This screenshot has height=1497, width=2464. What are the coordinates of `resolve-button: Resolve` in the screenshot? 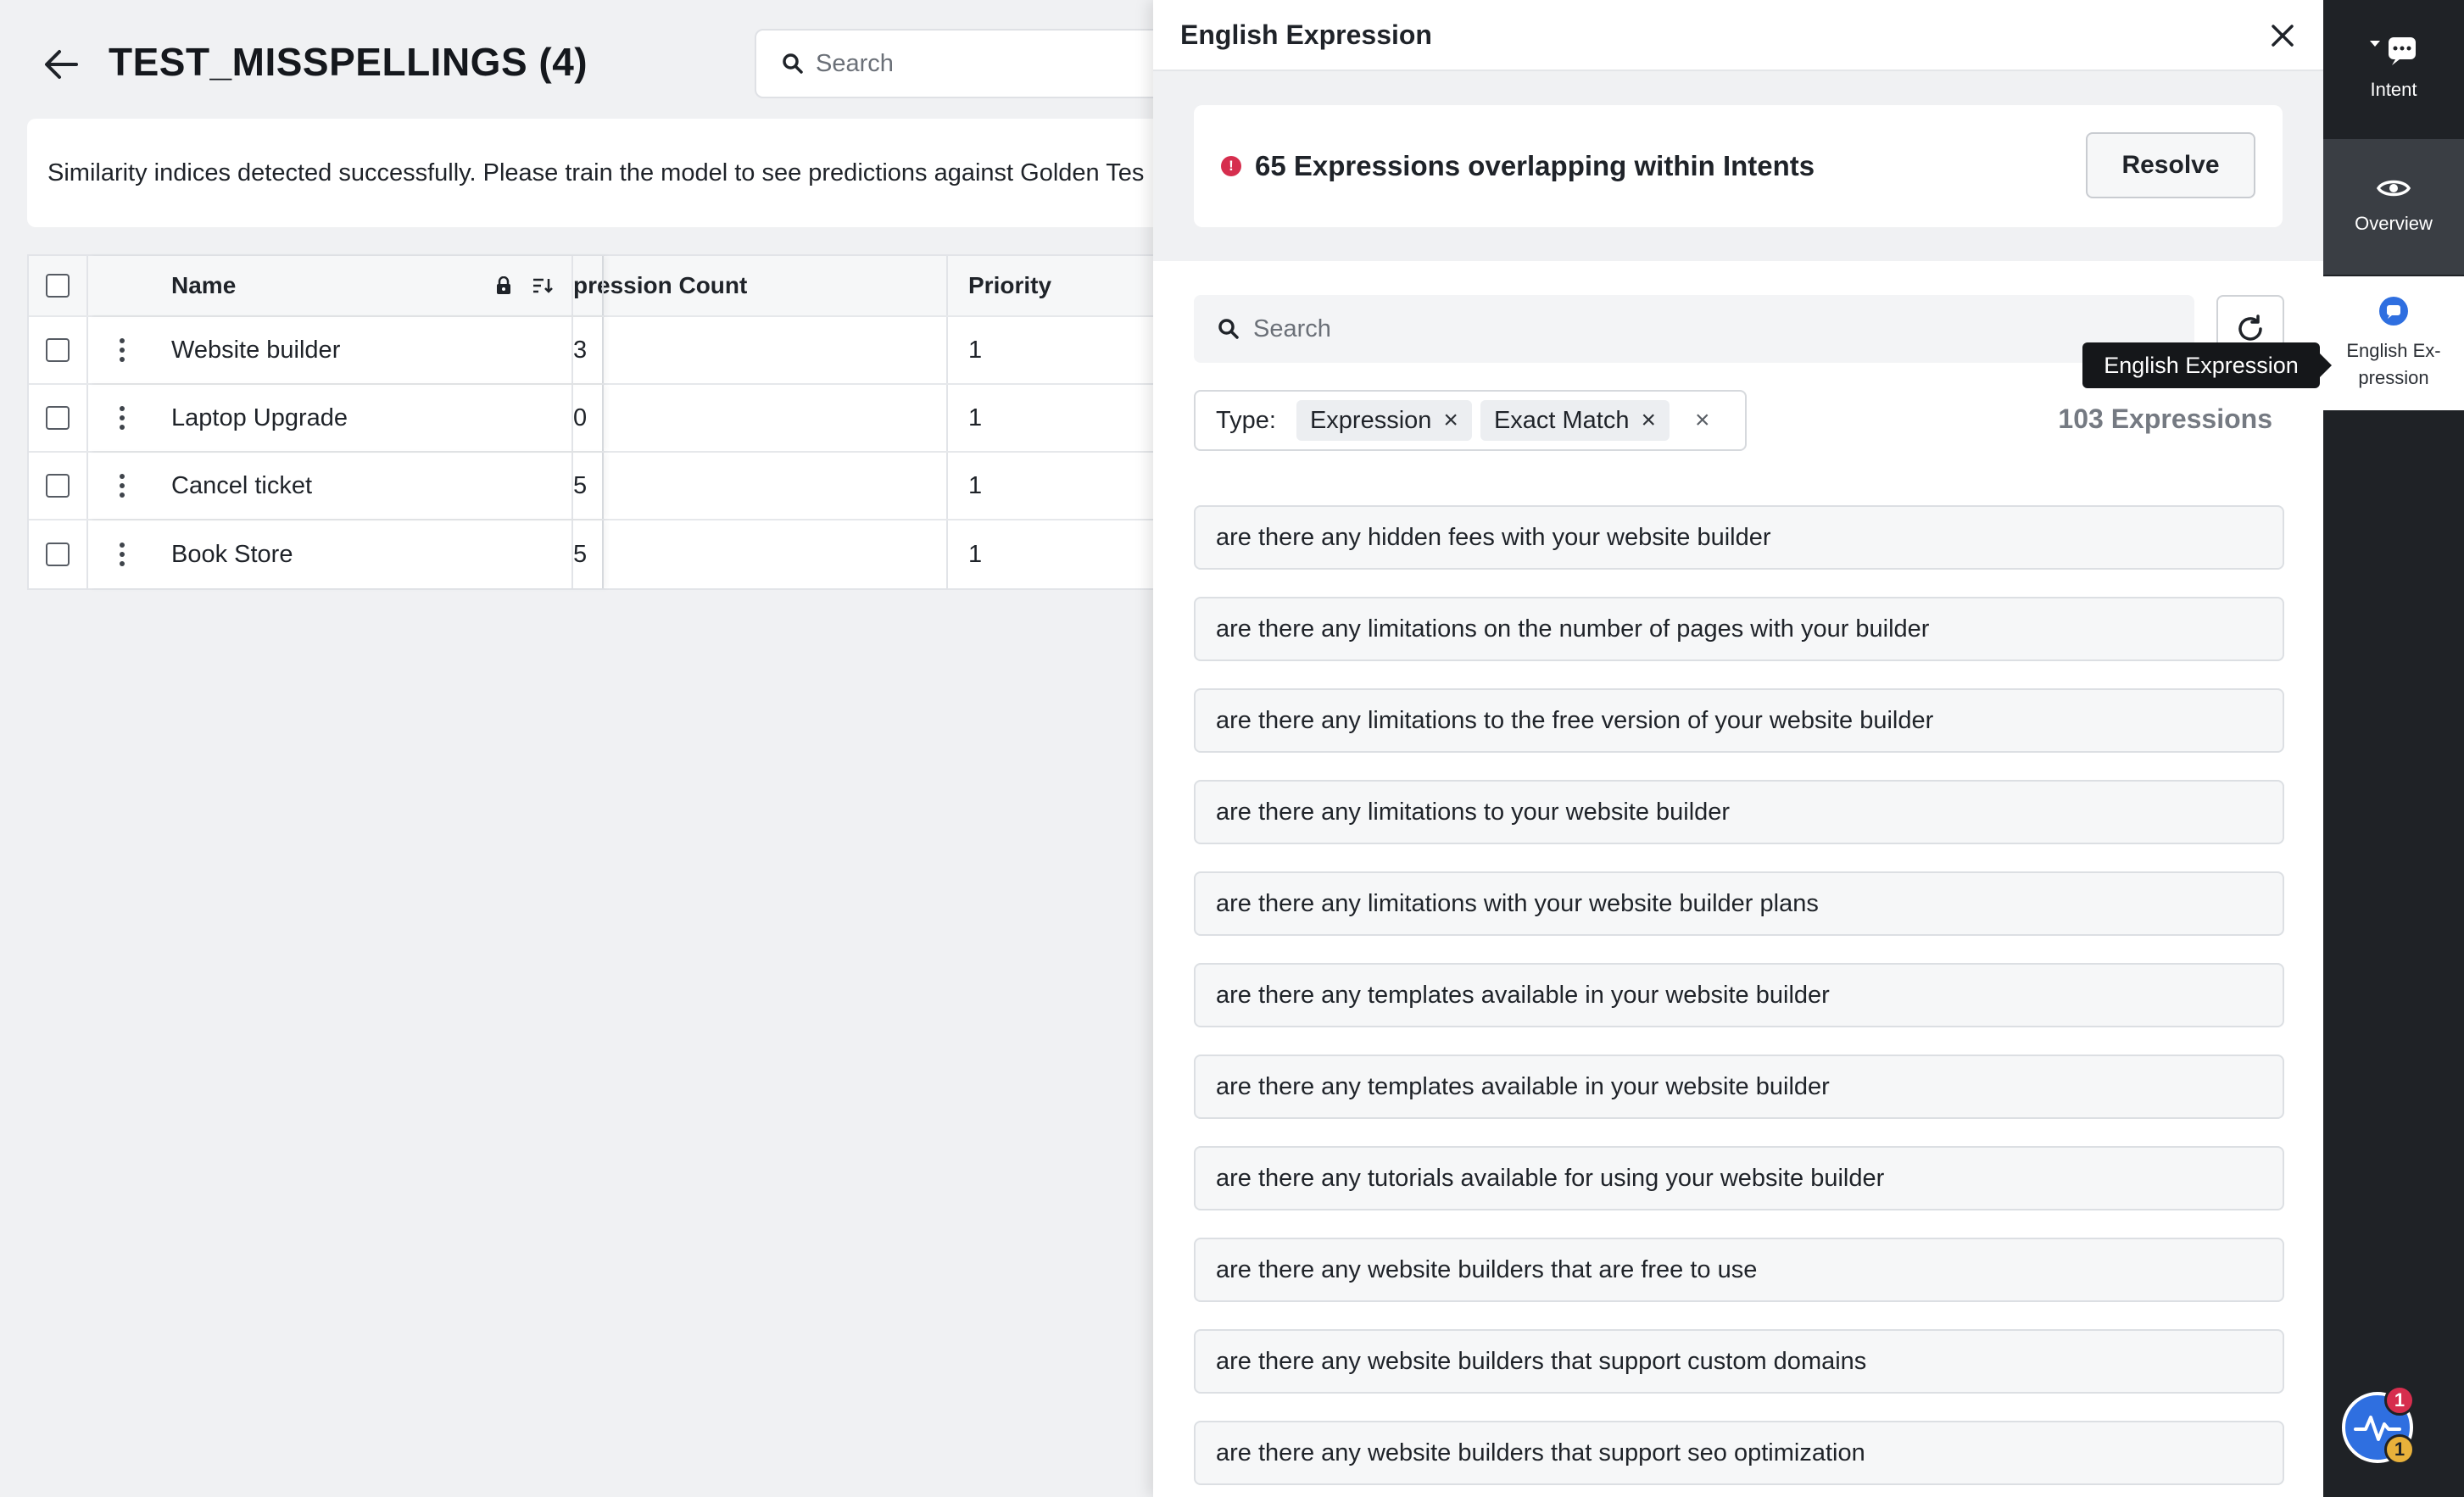 It's located at (2170, 165).